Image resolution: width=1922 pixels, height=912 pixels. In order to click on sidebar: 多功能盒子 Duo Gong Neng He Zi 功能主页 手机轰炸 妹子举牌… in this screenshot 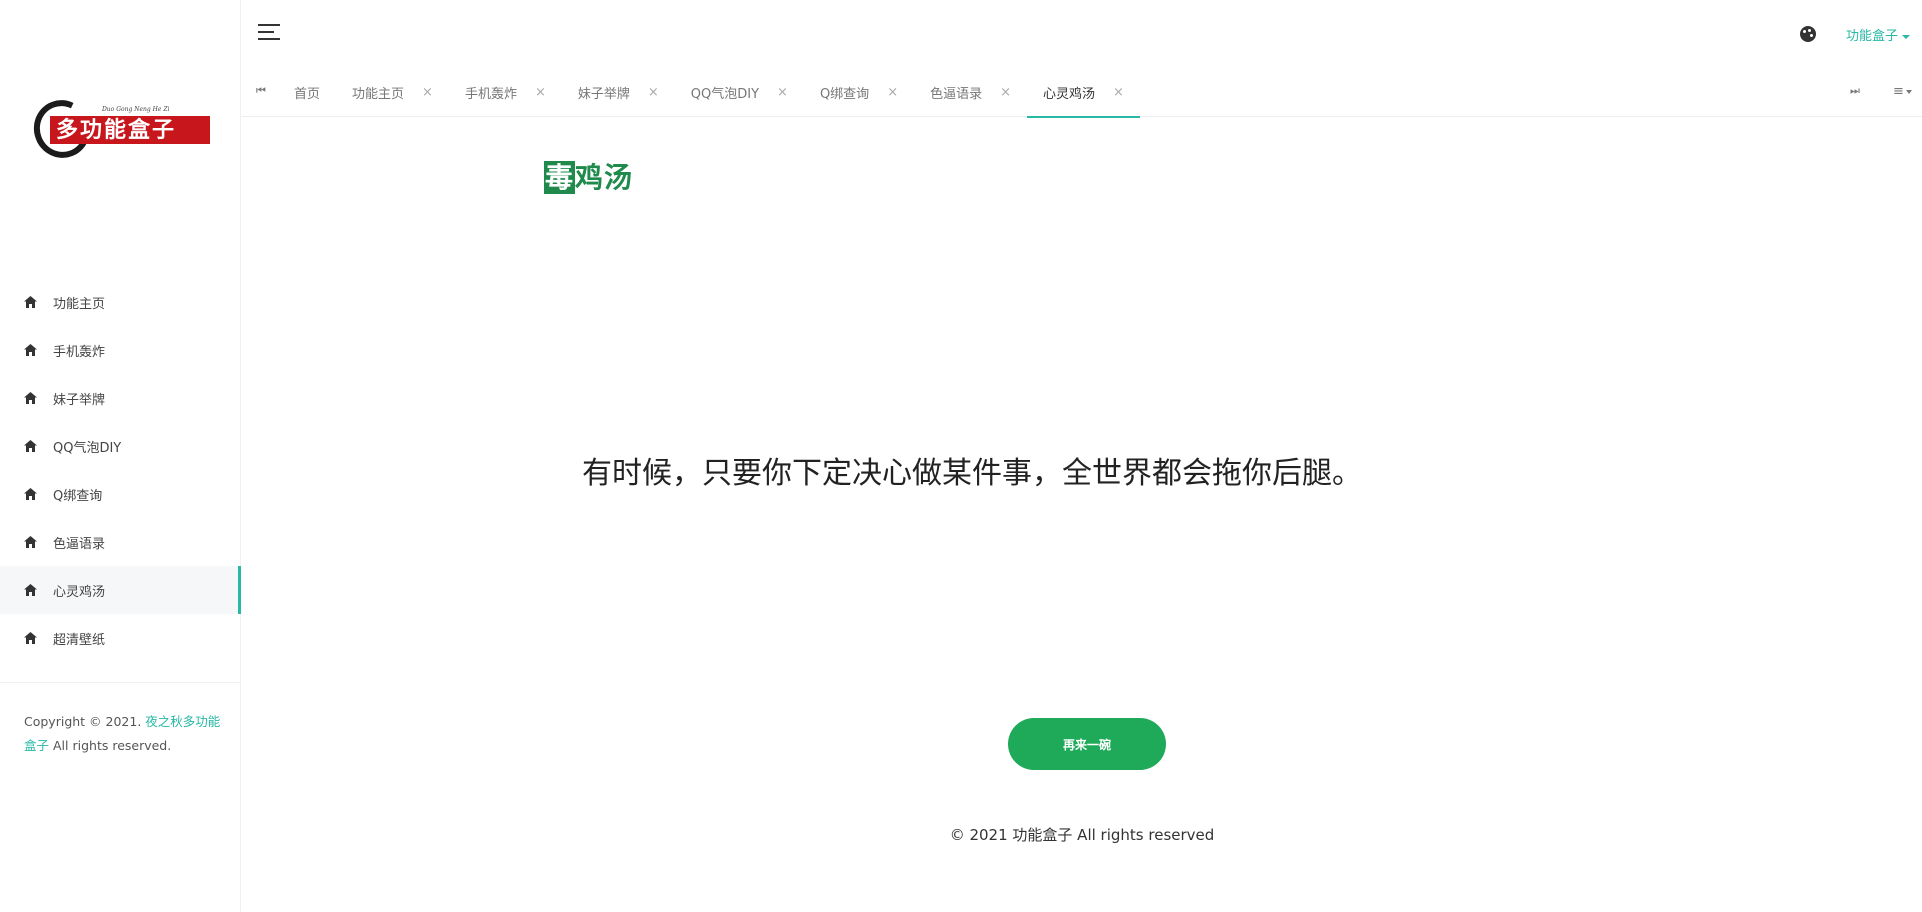, I will do `click(120, 456)`.